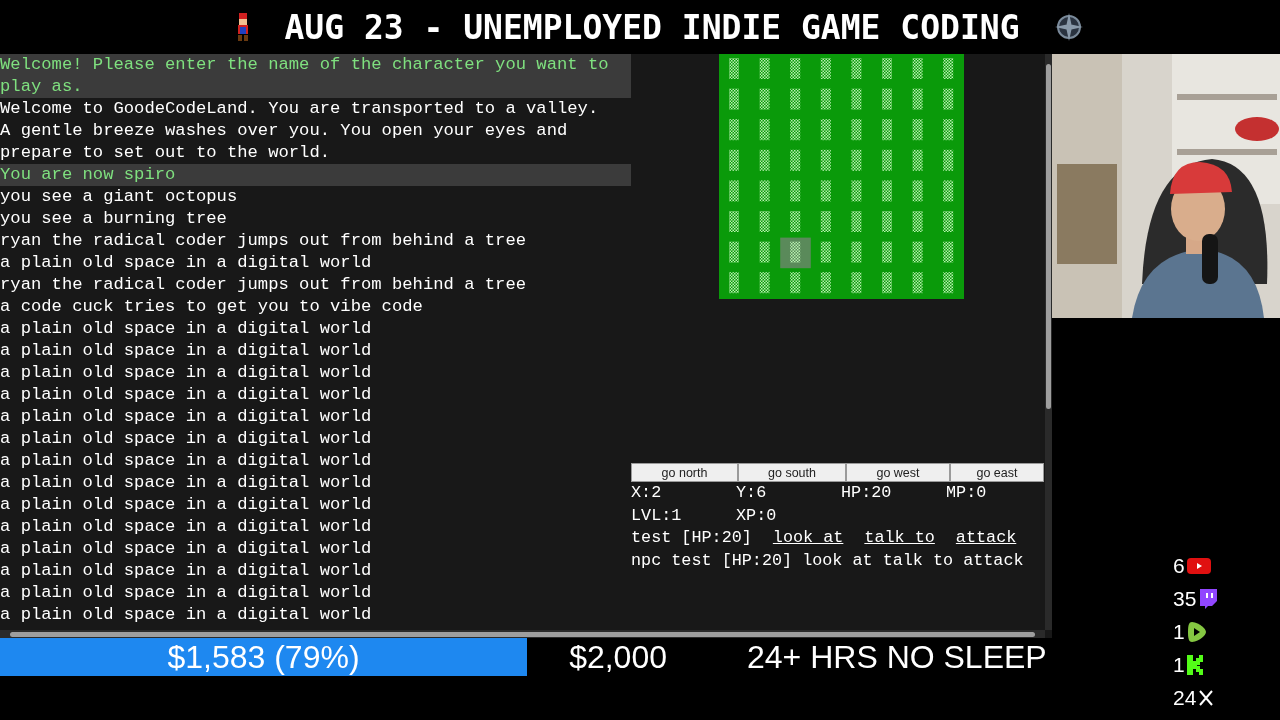 The image size is (1280, 720). What do you see at coordinates (1179, 565) in the screenshot?
I see `viewer-count: 6` at bounding box center [1179, 565].